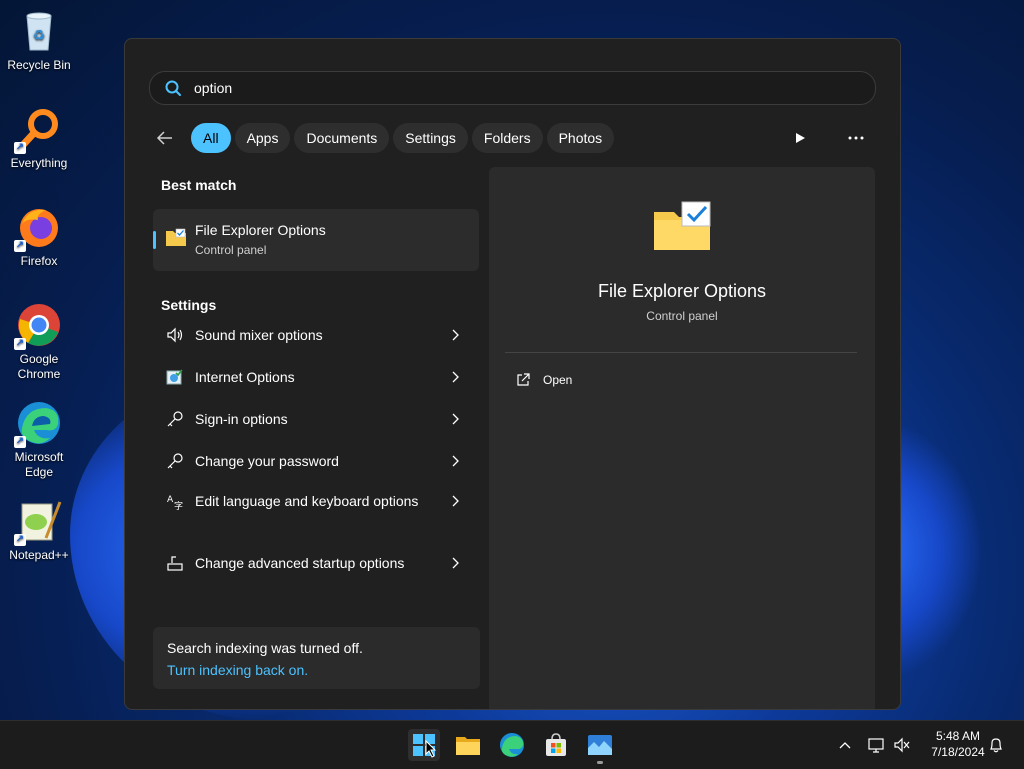  I want to click on photos-icon, so click(600, 745).